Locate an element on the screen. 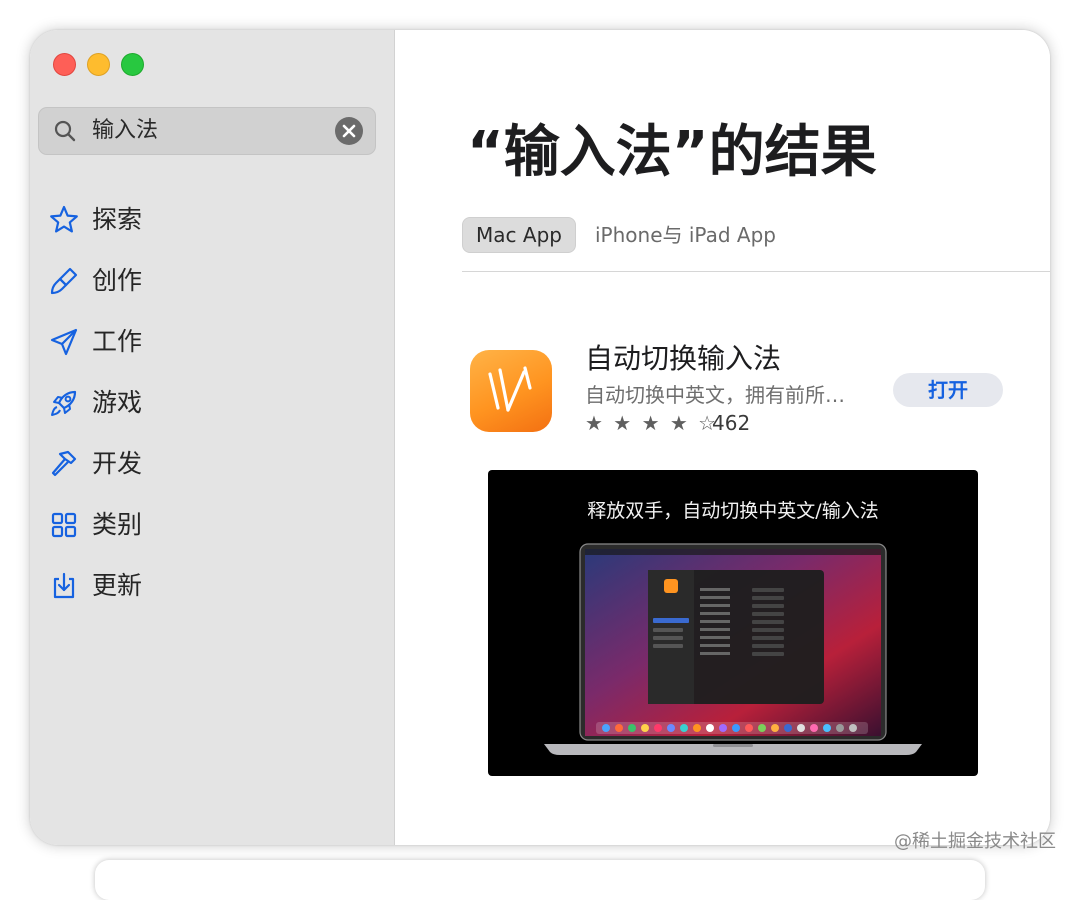 Image resolution: width=1080 pixels, height=900 pixels. macbook-illustration is located at coordinates (733, 649).